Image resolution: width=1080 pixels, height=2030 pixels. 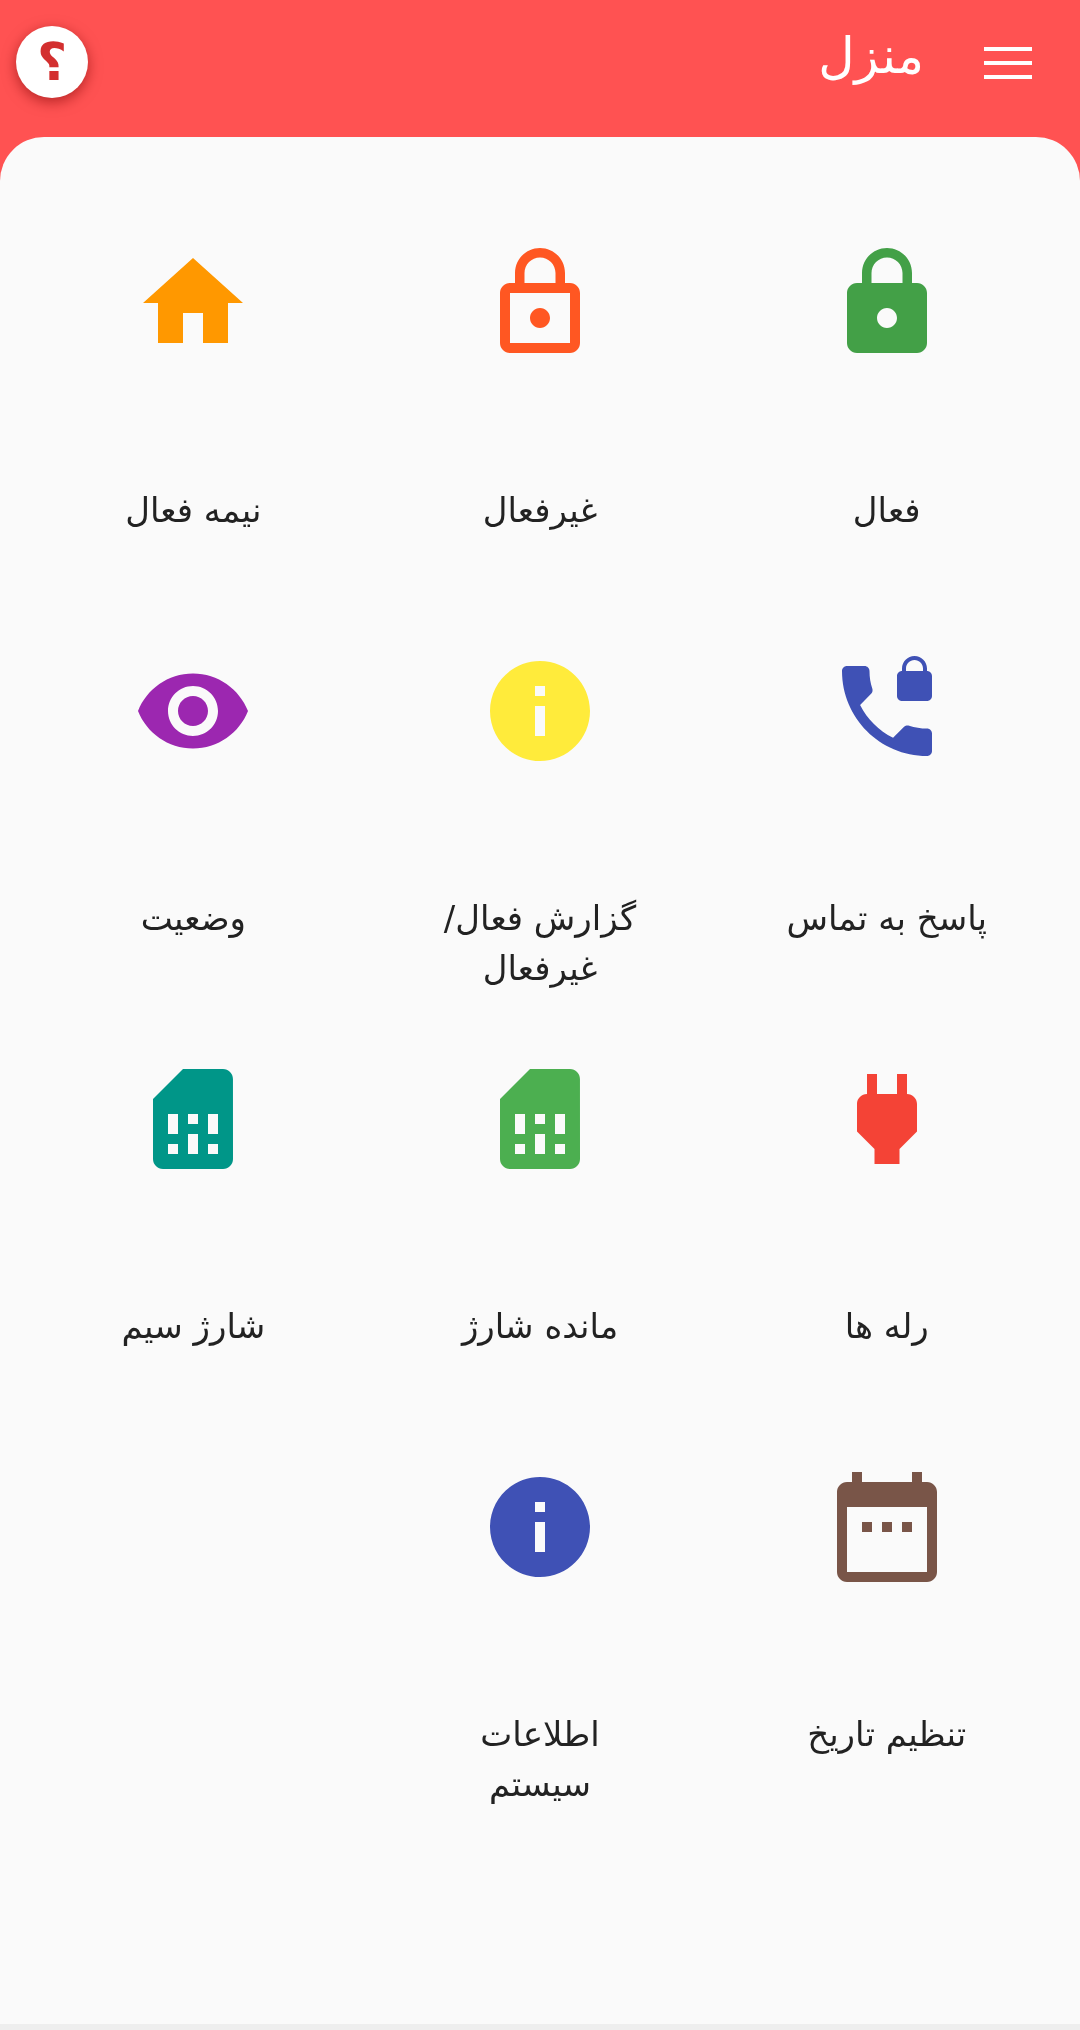 What do you see at coordinates (540, 1326) in the screenshot?
I see `menu-item-label: مانده شارژ` at bounding box center [540, 1326].